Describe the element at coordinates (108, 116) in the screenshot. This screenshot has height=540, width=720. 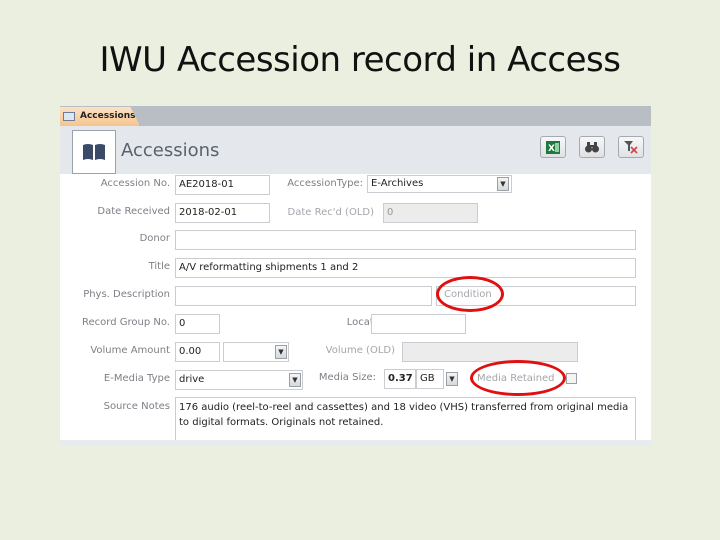
I see `tab-label: Accessions` at that location.